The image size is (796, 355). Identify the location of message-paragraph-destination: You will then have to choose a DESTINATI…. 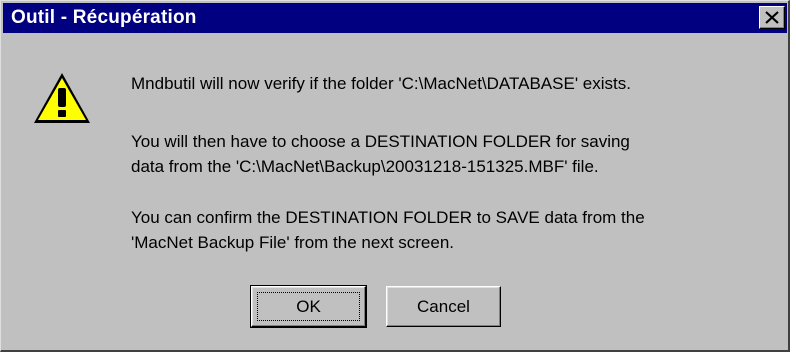
(380, 154).